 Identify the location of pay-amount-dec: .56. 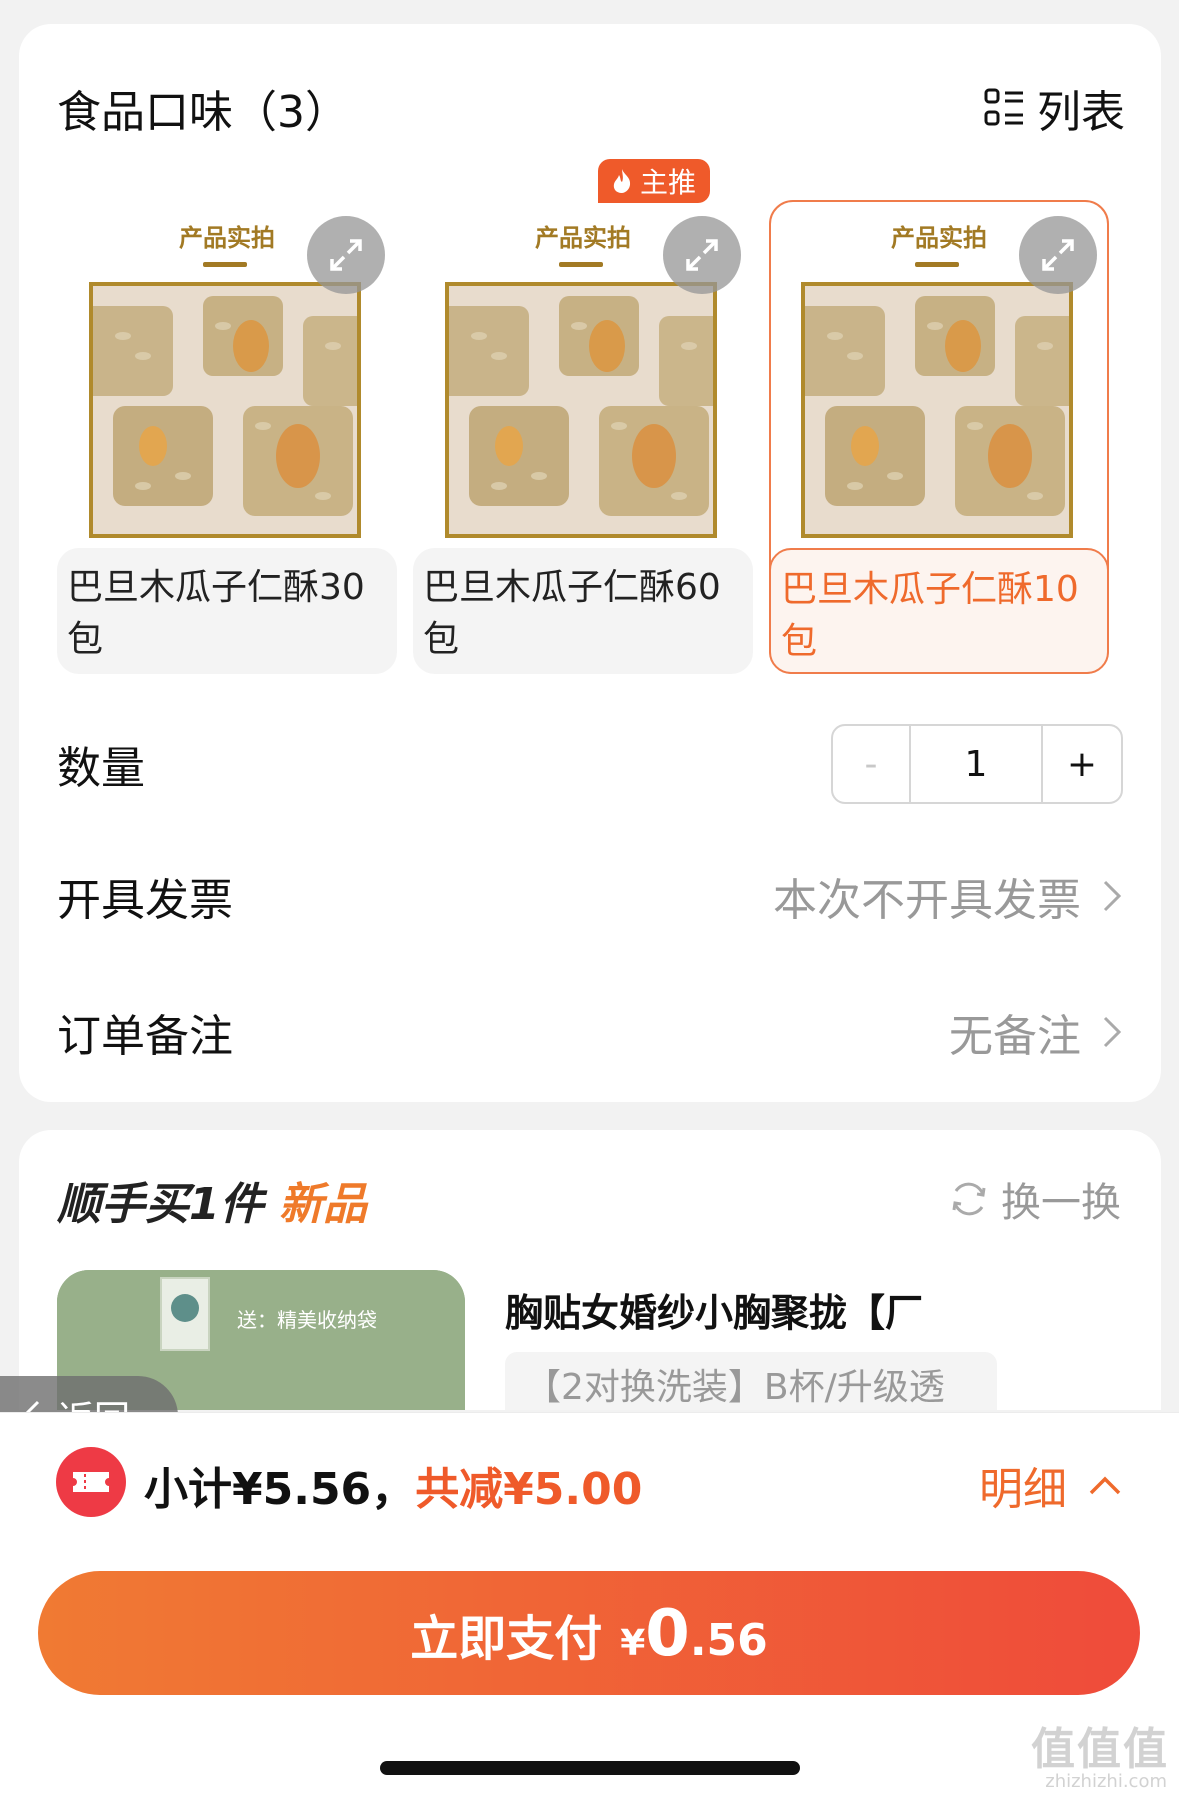
(728, 1640).